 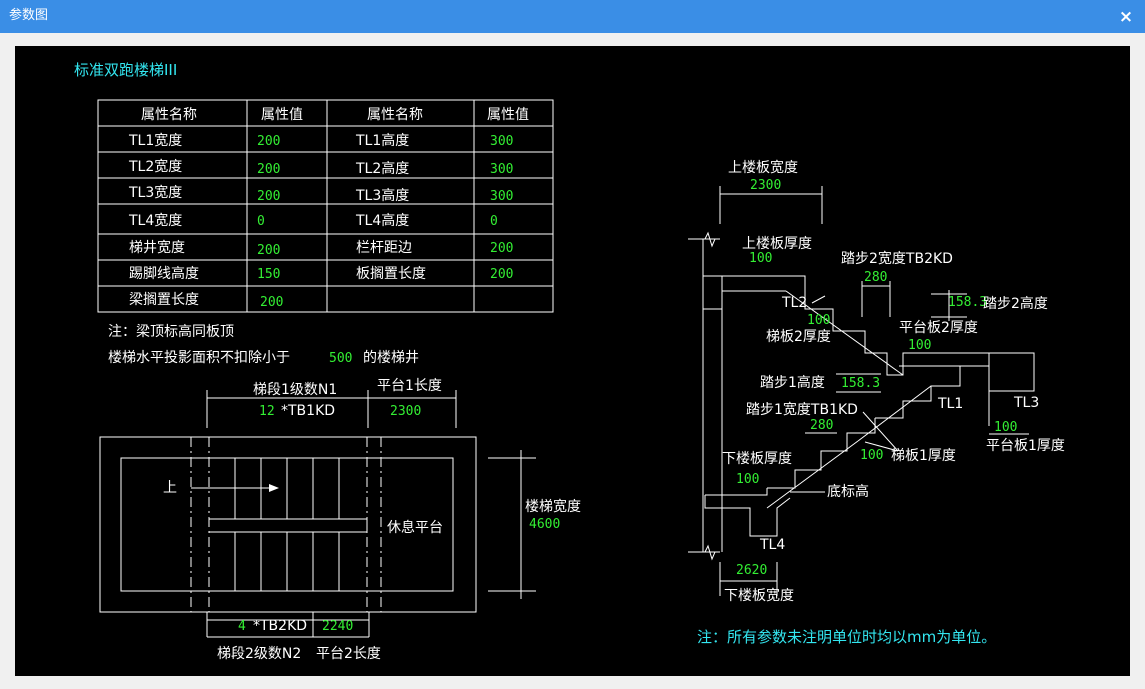 What do you see at coordinates (29, 15) in the screenshot?
I see `window-title: 参数图` at bounding box center [29, 15].